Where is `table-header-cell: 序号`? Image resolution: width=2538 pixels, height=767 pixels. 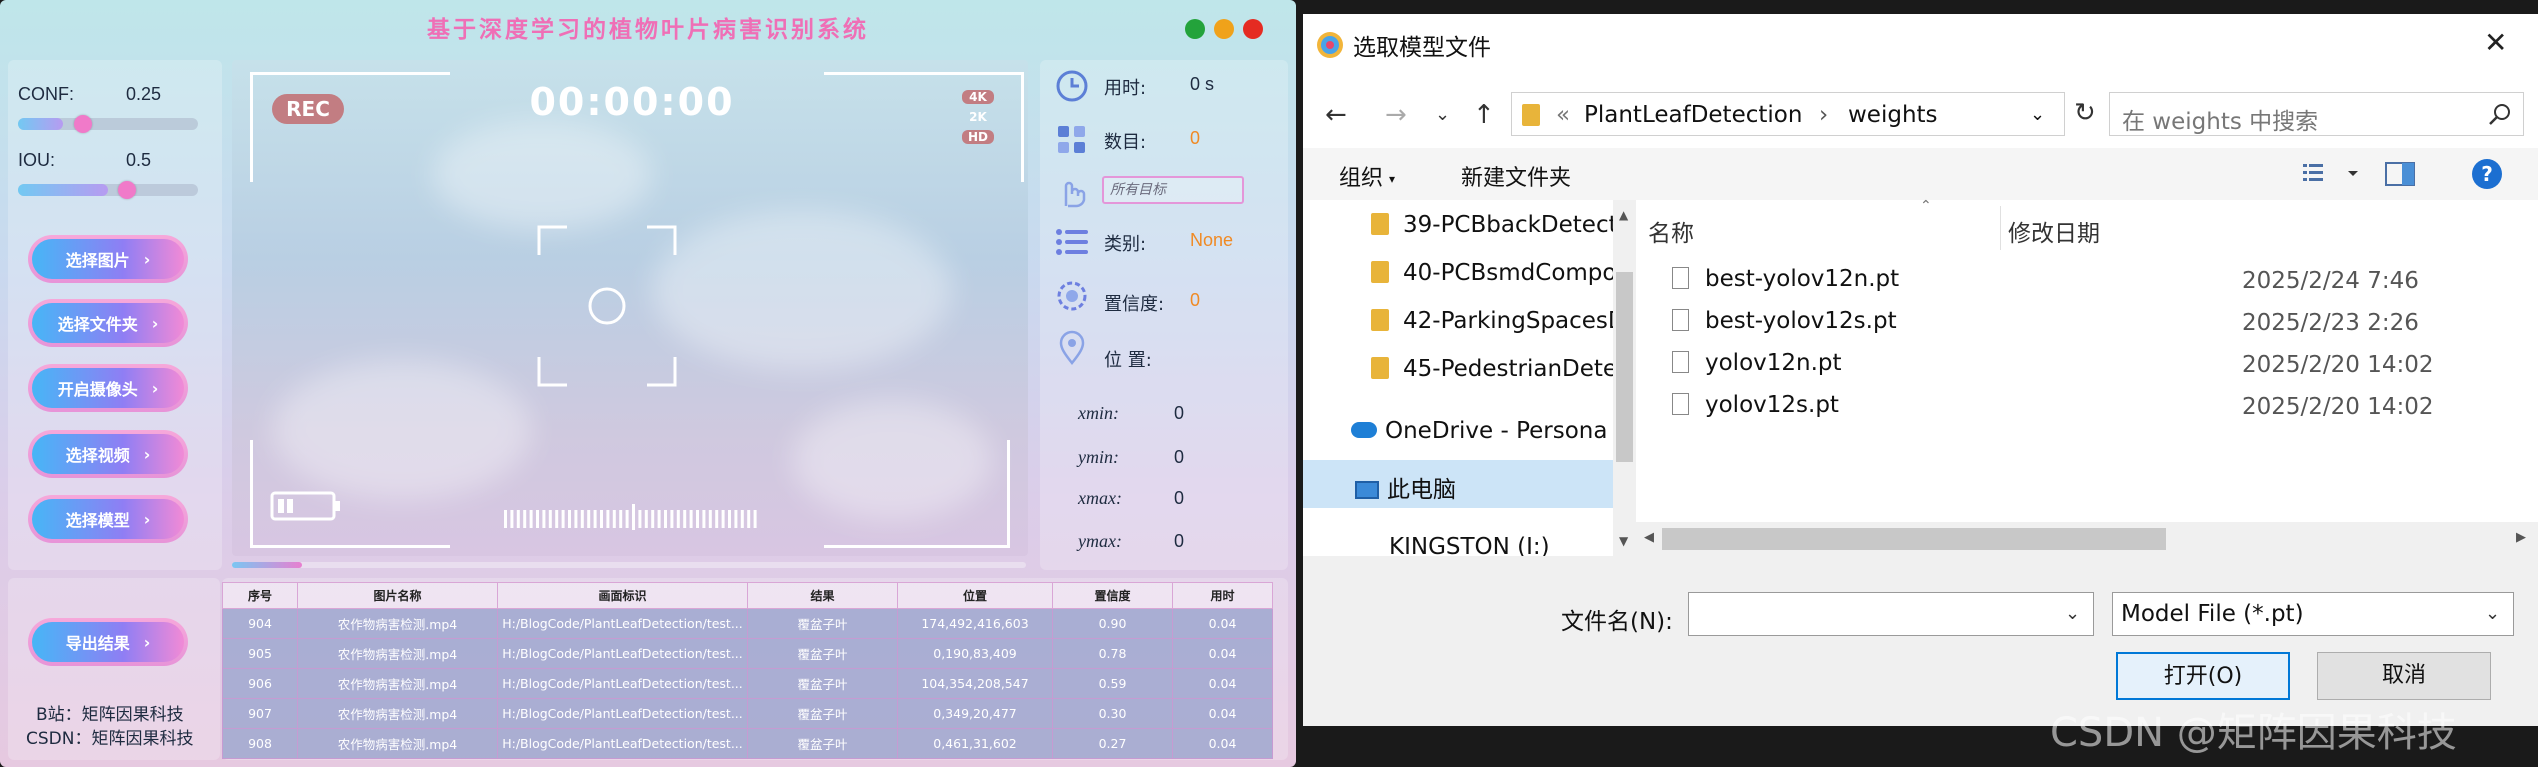 table-header-cell: 序号 is located at coordinates (260, 595).